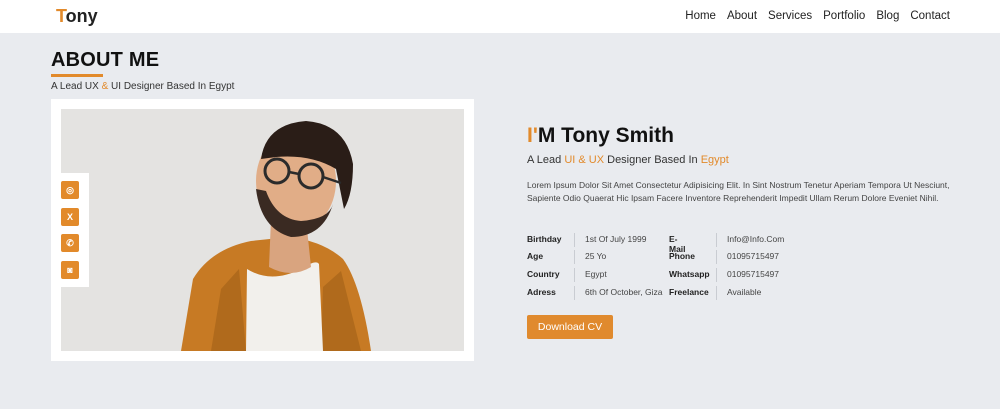 The height and width of the screenshot is (409, 1000). What do you see at coordinates (76, 86) in the screenshot?
I see `subtitle-part1: A Lead UX` at bounding box center [76, 86].